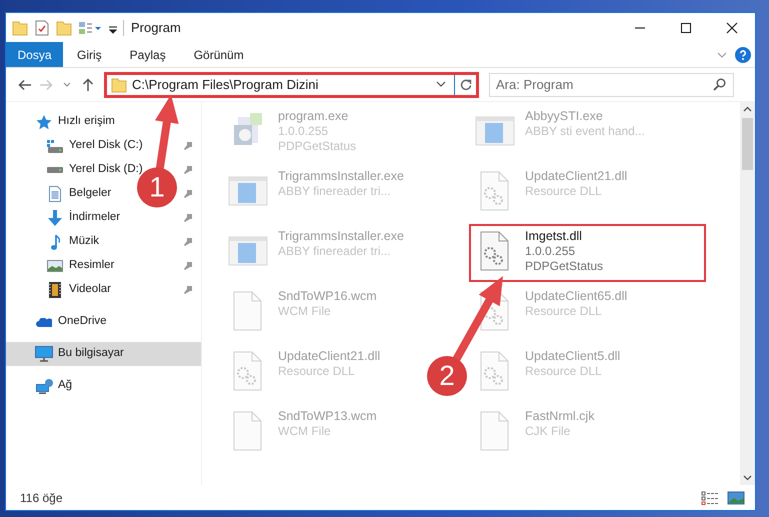 The image size is (769, 517). Describe the element at coordinates (743, 54) in the screenshot. I see `help-icon` at that location.